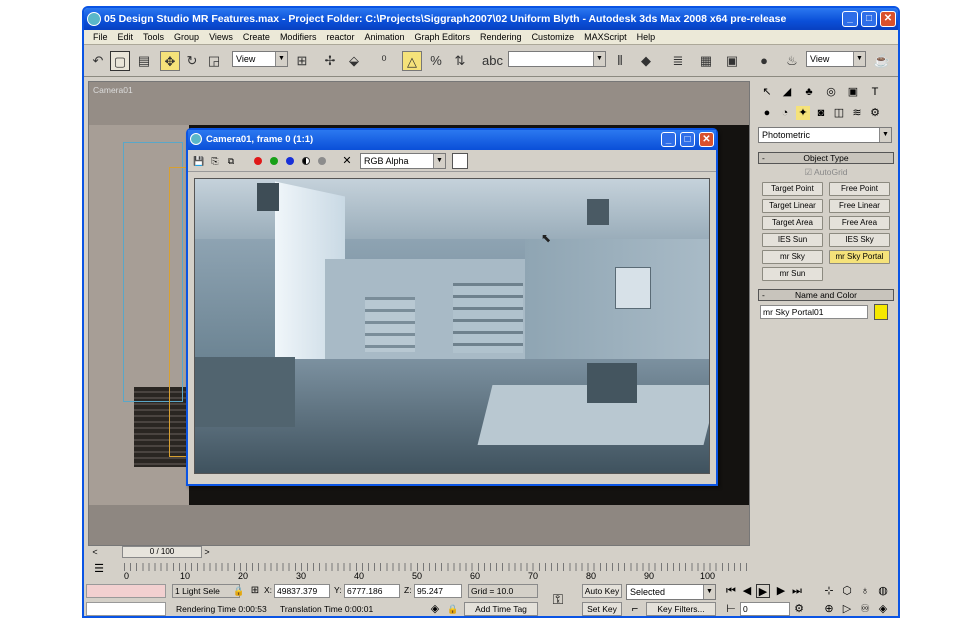 The height and width of the screenshot is (639, 975). I want to click on menu-rendering: Rendering, so click(501, 37).